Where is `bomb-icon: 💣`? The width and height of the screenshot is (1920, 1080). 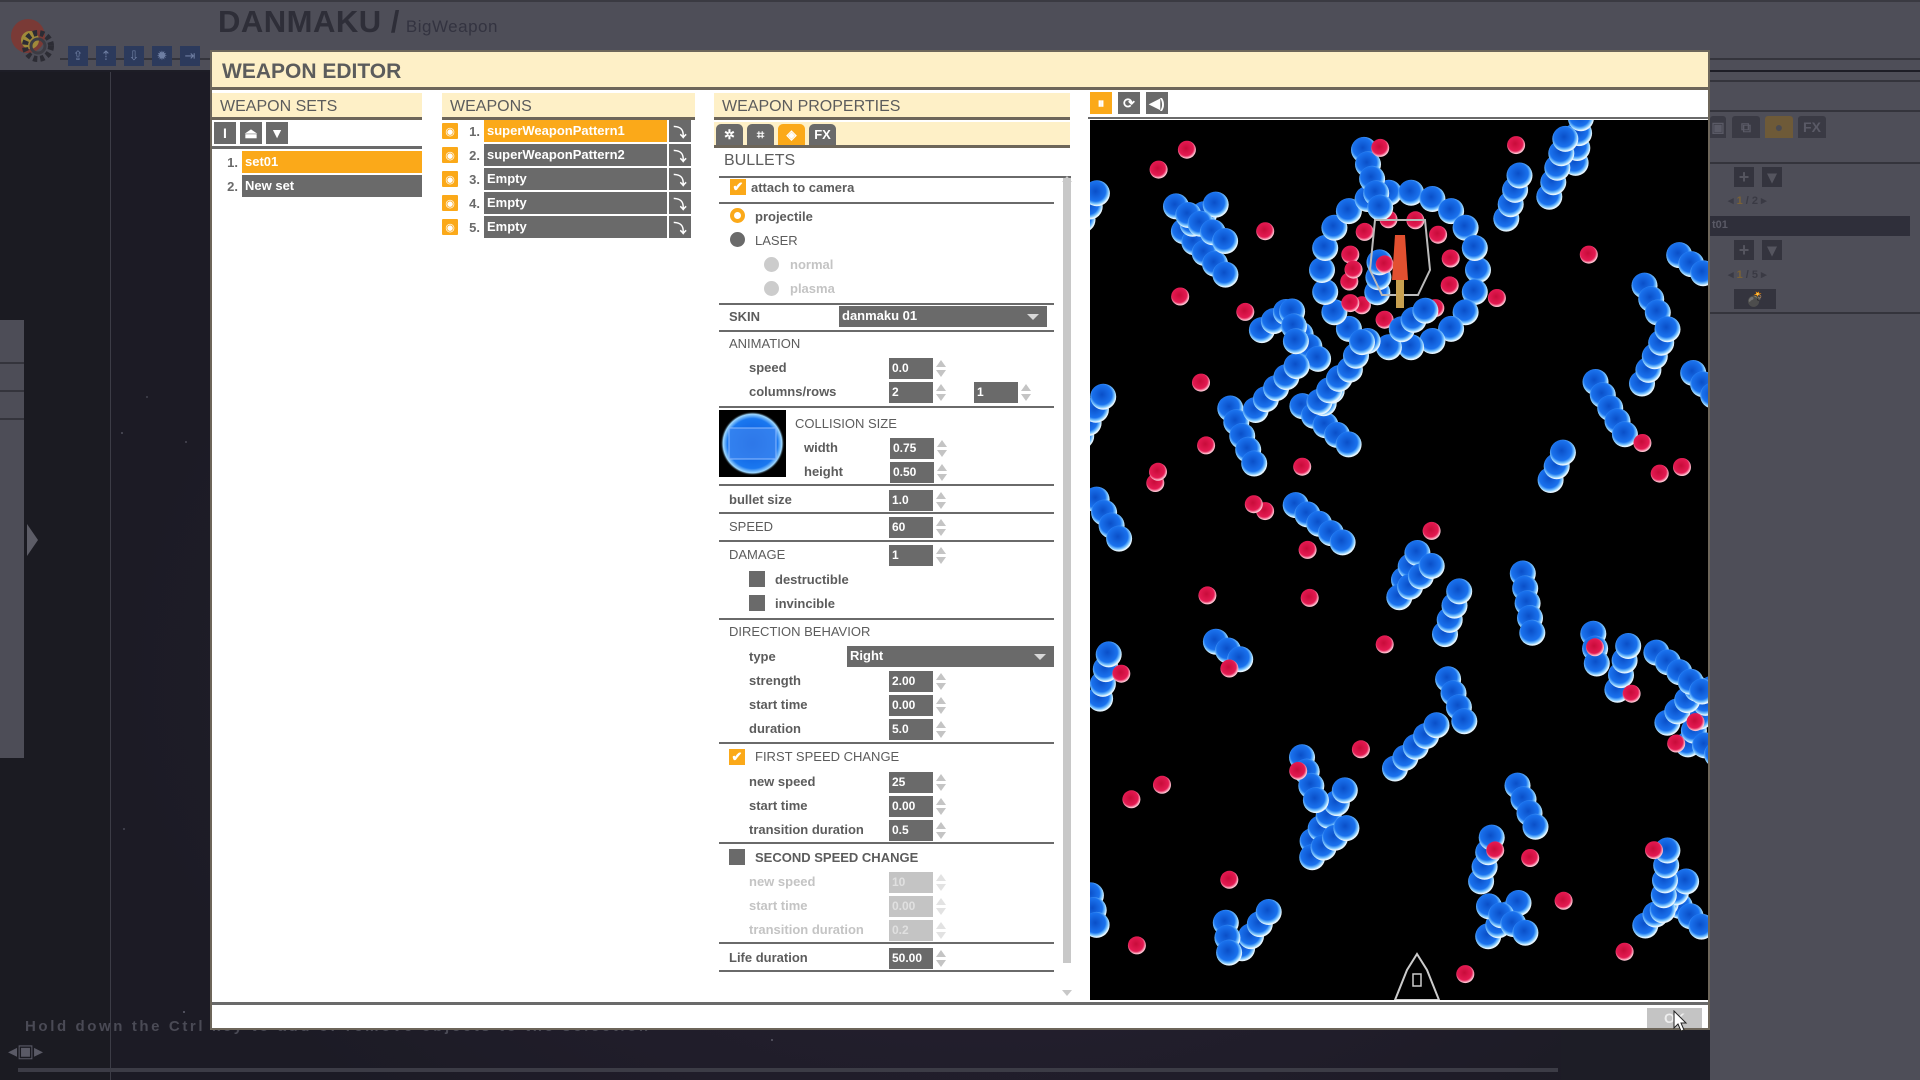
bomb-icon: 💣 is located at coordinates (1755, 299).